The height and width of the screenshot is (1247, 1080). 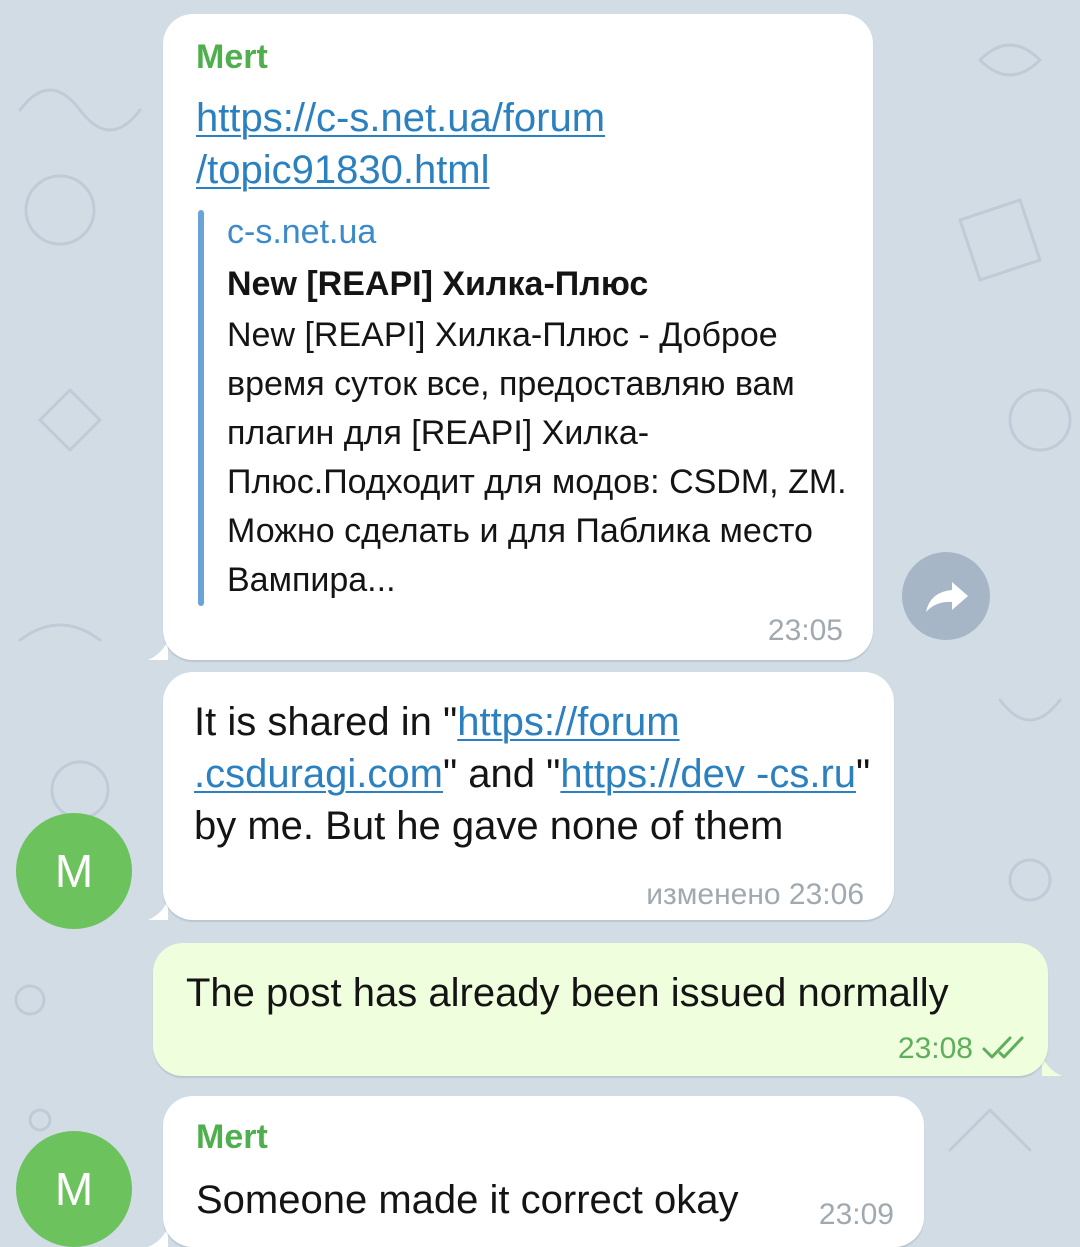 I want to click on message-time: 23:09, so click(x=856, y=1214).